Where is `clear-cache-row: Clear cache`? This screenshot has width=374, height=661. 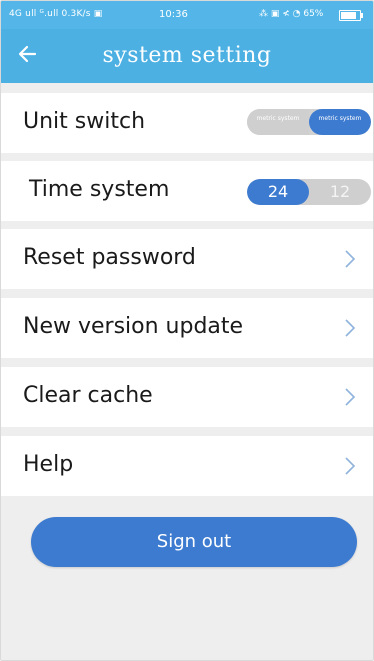
clear-cache-row: Clear cache is located at coordinates (187, 397).